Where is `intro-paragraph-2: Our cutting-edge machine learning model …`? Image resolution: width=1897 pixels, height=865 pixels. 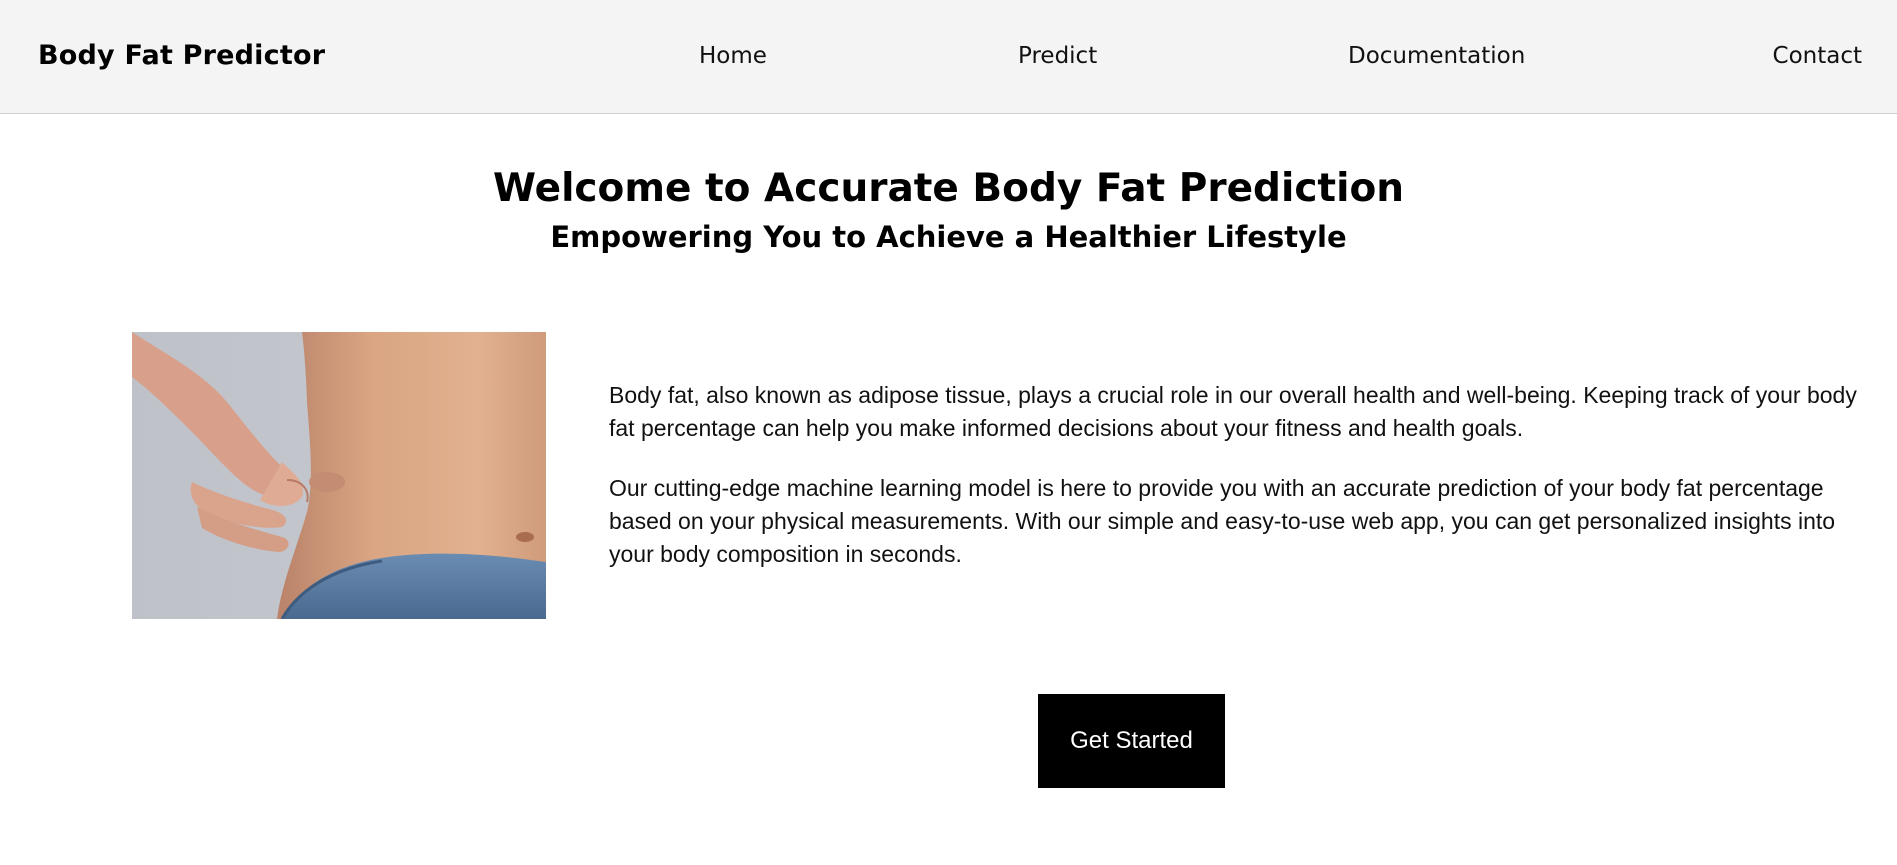 intro-paragraph-2: Our cutting-edge machine learning model … is located at coordinates (1222, 521).